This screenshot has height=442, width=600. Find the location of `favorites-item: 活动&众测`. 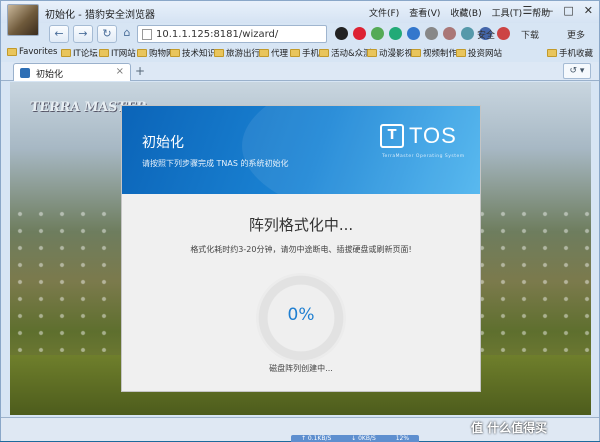

favorites-item: 活动&众测 is located at coordinates (345, 53).